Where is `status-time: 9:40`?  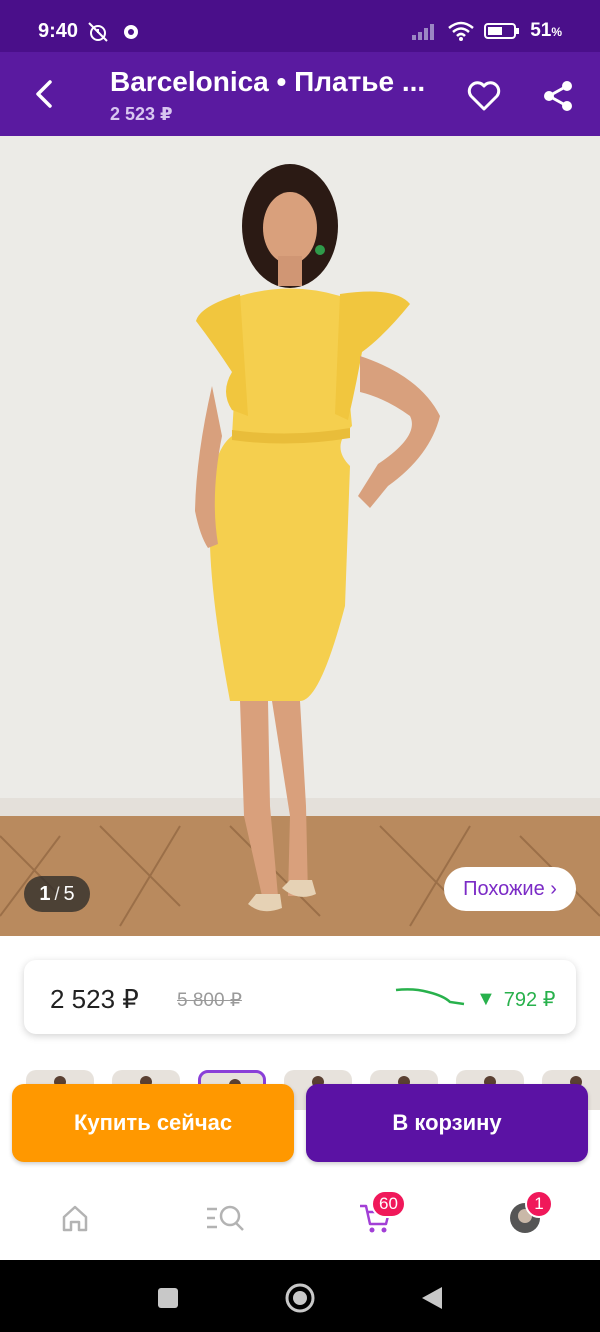 status-time: 9:40 is located at coordinates (58, 31).